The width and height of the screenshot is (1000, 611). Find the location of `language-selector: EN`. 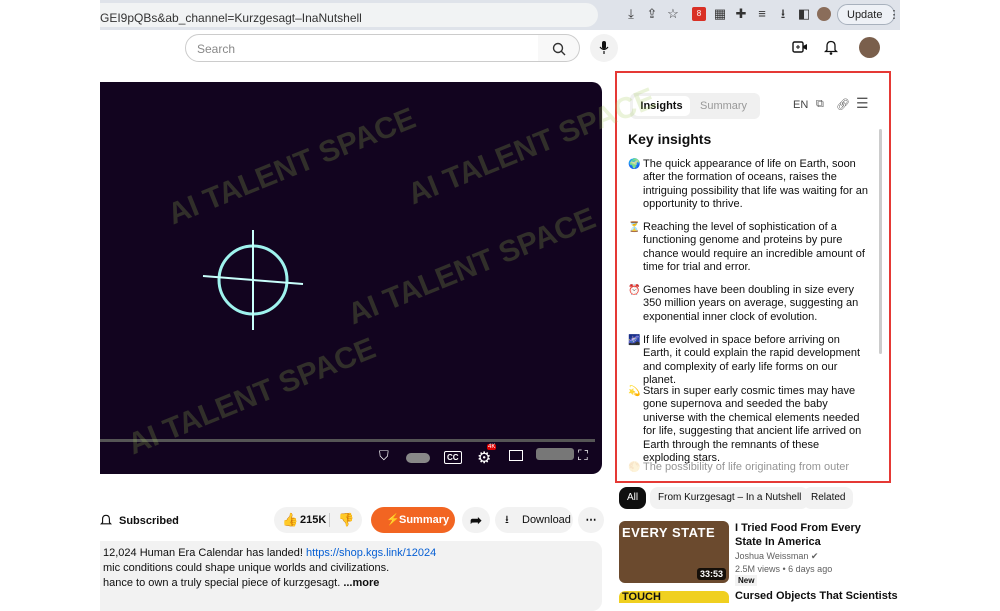

language-selector: EN is located at coordinates (800, 105).